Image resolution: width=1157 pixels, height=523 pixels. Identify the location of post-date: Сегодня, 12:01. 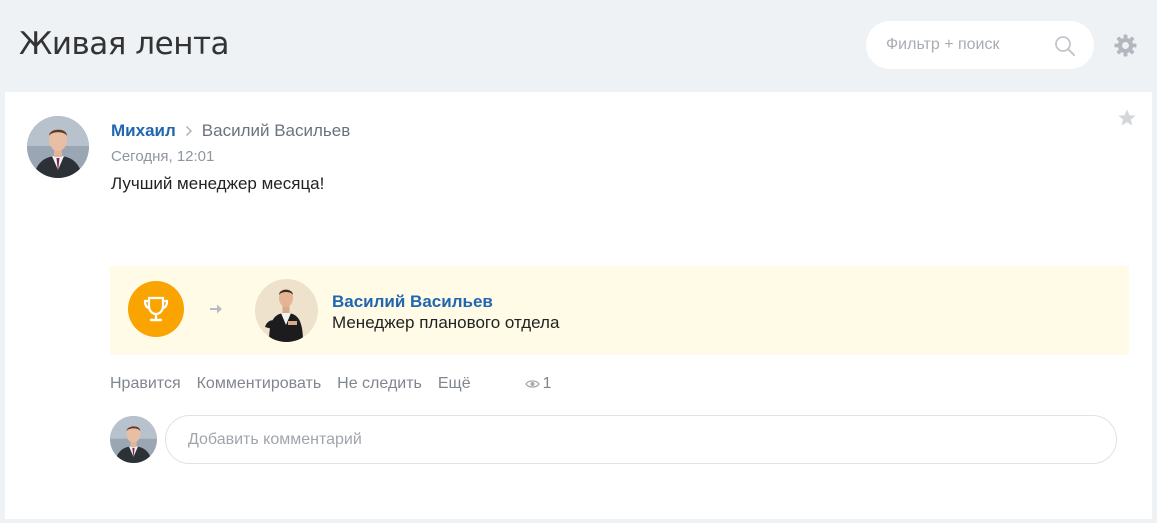
(162, 156).